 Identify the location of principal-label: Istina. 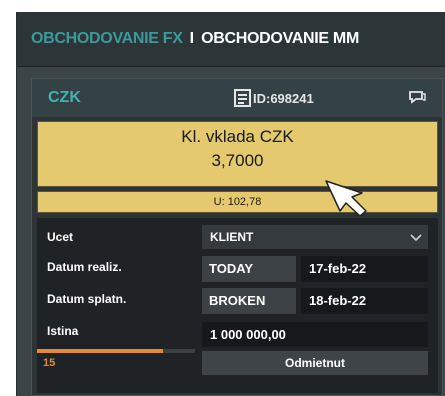
(63, 331).